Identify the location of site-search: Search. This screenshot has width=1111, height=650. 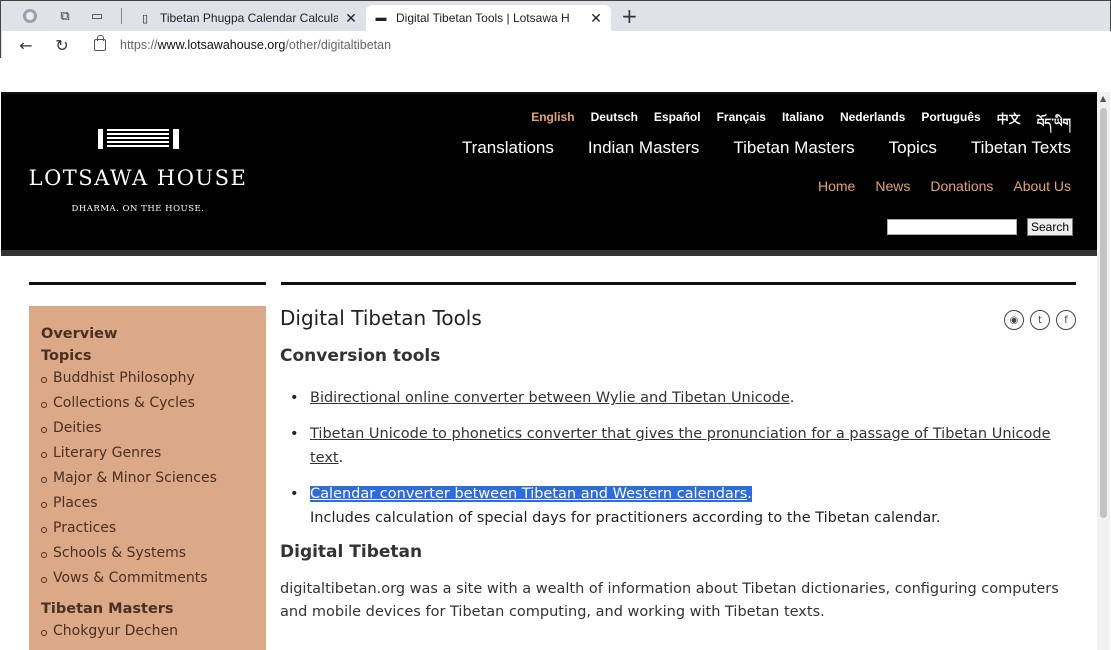
(979, 227).